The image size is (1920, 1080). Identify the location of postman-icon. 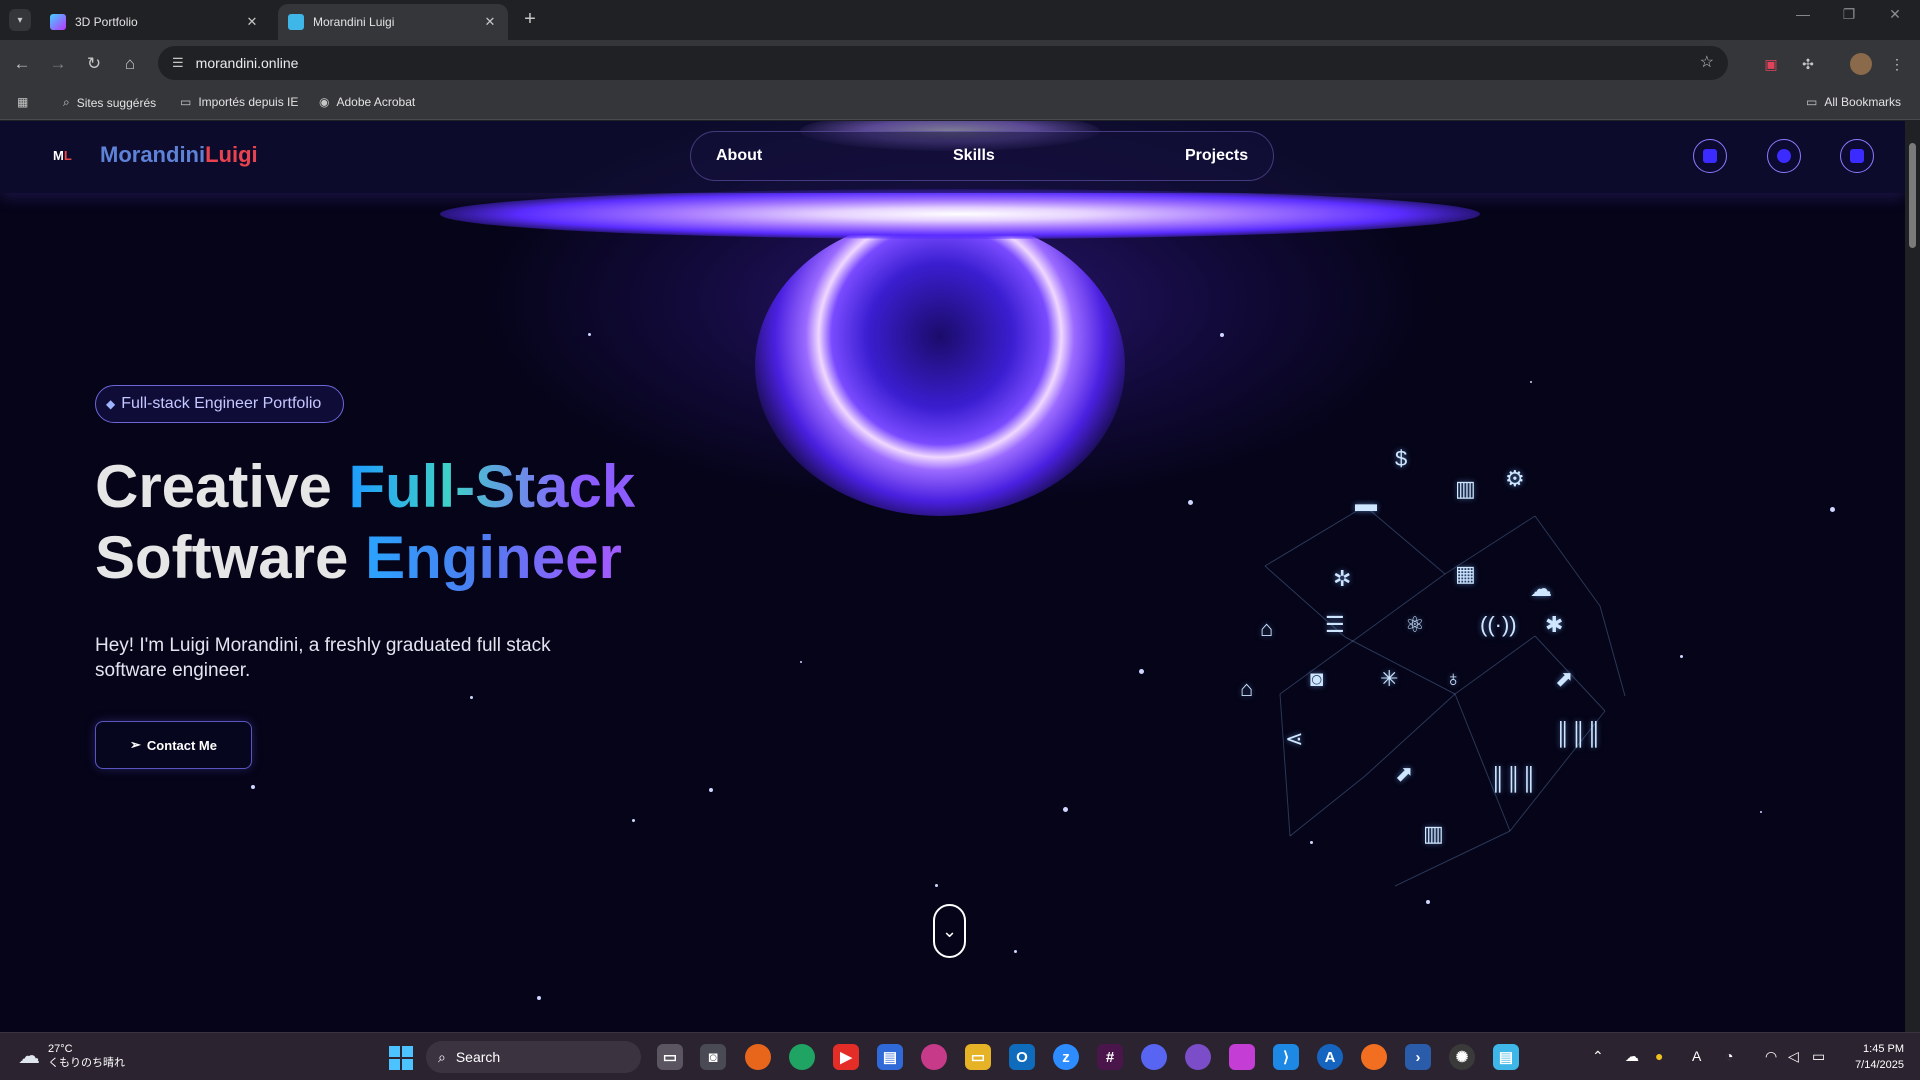
(1374, 1057).